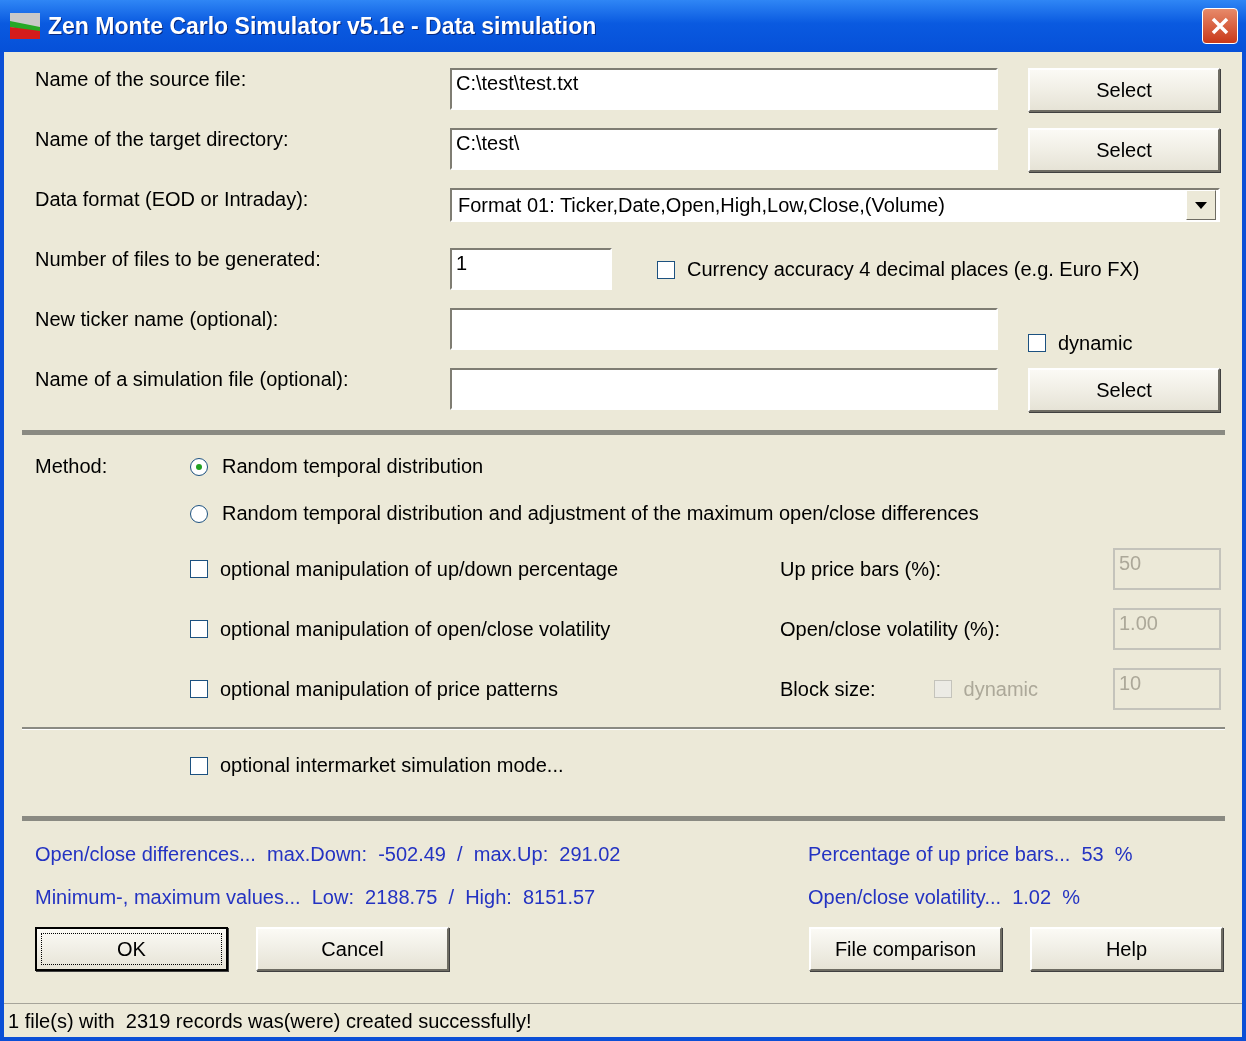  I want to click on checkbox-label: optional manipulation of open/close volatility, so click(415, 629).